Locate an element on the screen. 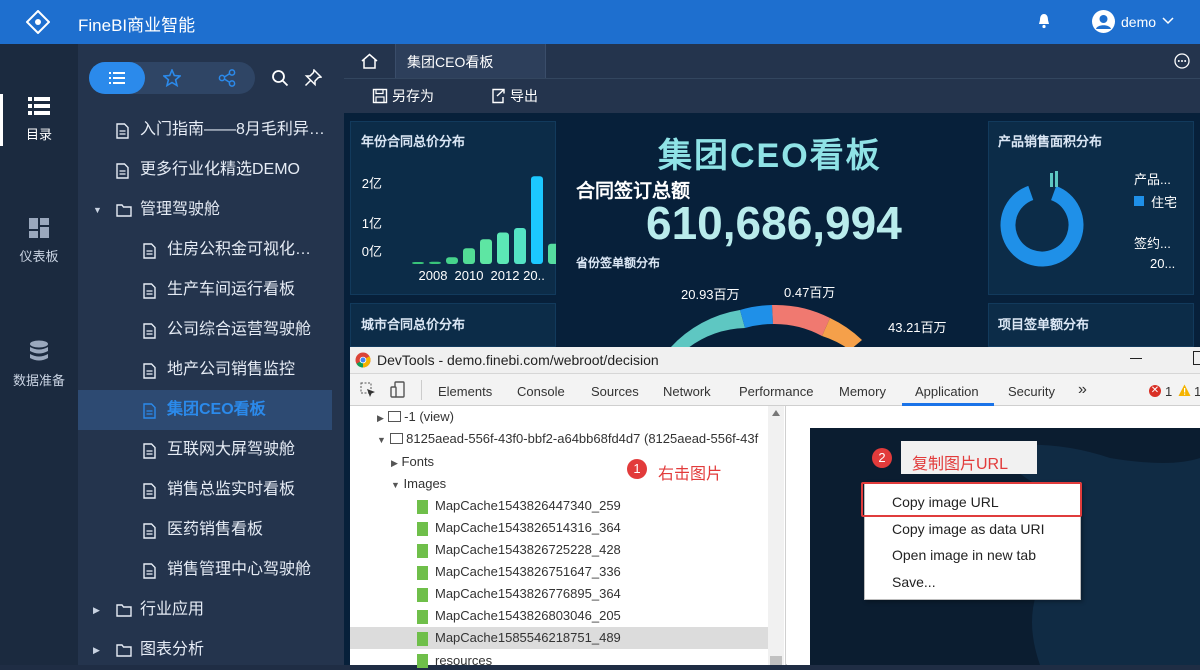 The width and height of the screenshot is (1200, 670). folder-icon is located at coordinates (124, 650).